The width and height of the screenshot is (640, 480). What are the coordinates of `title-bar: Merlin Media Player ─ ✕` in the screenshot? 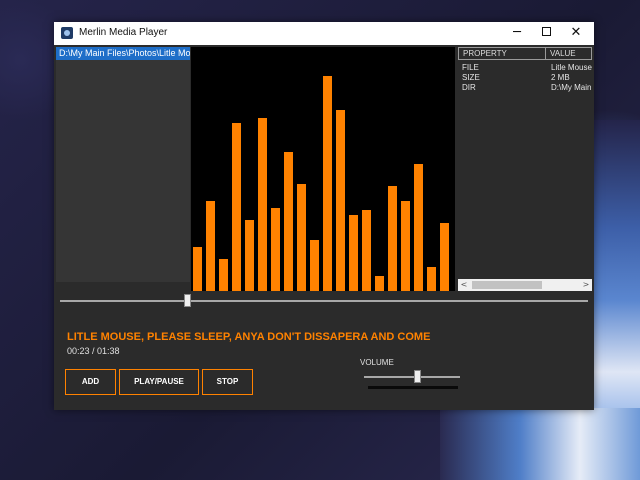 It's located at (324, 33).